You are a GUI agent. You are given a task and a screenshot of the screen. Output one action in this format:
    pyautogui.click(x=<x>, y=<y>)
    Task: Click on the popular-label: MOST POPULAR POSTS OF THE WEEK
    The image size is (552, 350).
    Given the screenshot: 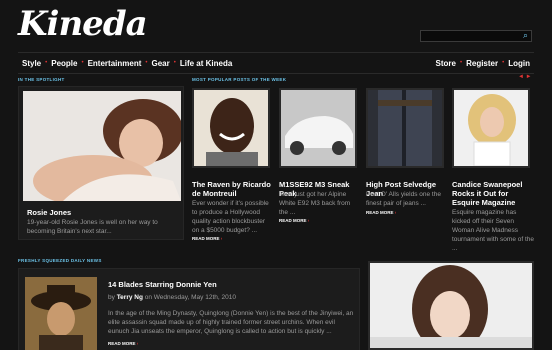 What is the action you would take?
    pyautogui.click(x=239, y=79)
    